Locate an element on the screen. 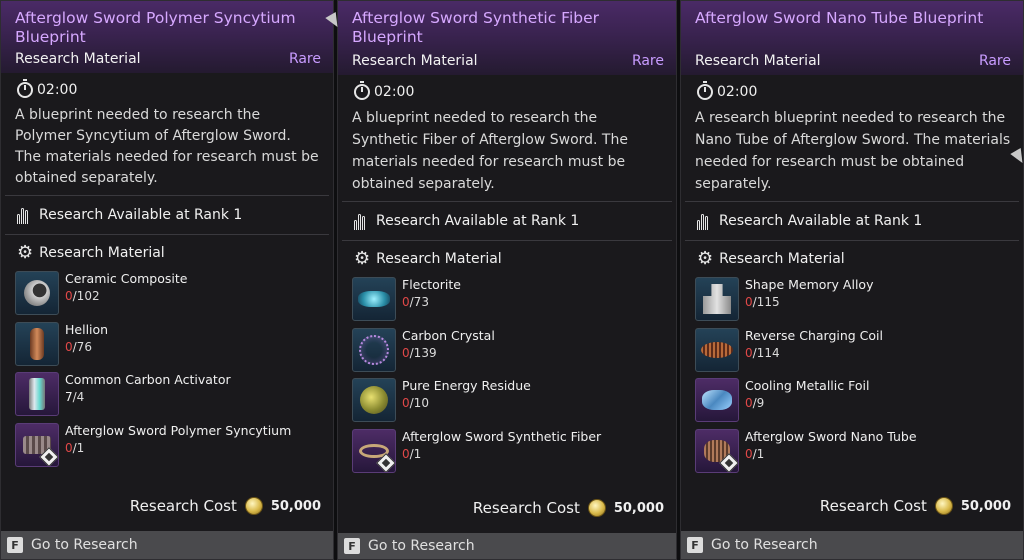  material-item: Flectorite 0/73 is located at coordinates (510, 302).